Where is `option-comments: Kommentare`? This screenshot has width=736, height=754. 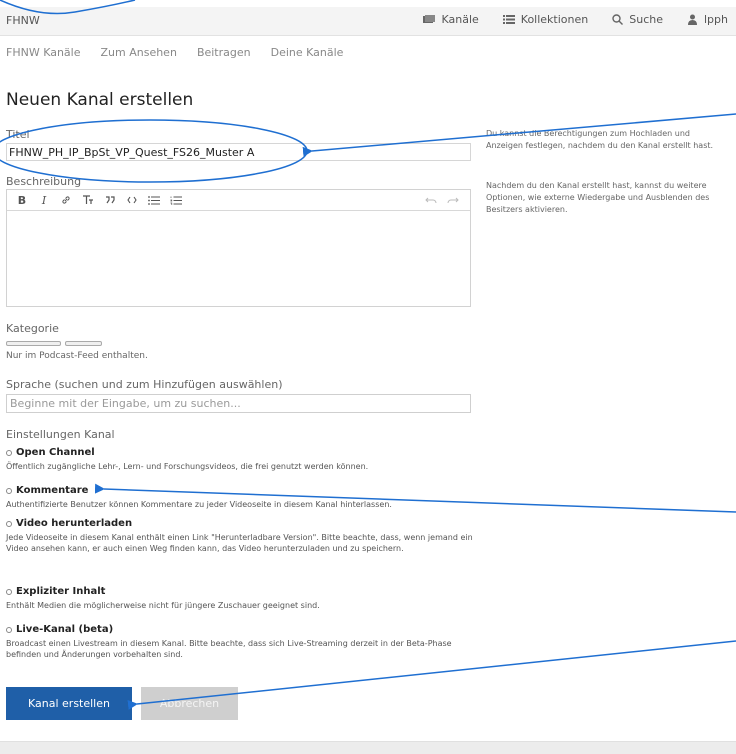 option-comments: Kommentare is located at coordinates (47, 490).